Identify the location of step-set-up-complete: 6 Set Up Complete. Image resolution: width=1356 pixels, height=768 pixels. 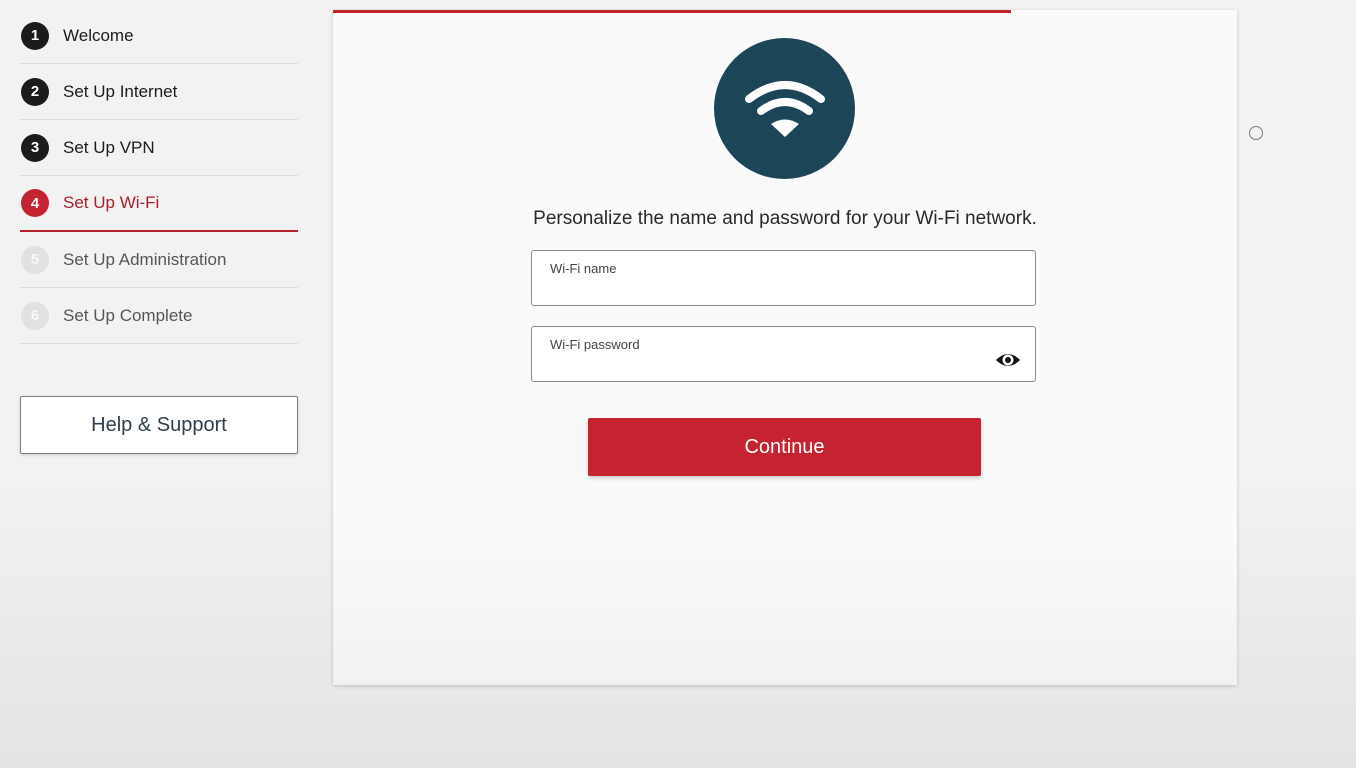
(159, 316).